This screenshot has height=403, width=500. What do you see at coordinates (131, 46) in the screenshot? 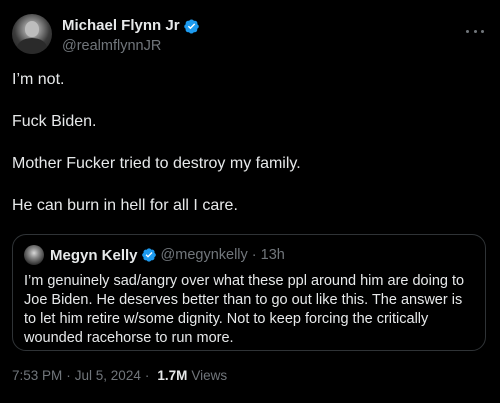
I see `author-handle: @realmflynnJR` at bounding box center [131, 46].